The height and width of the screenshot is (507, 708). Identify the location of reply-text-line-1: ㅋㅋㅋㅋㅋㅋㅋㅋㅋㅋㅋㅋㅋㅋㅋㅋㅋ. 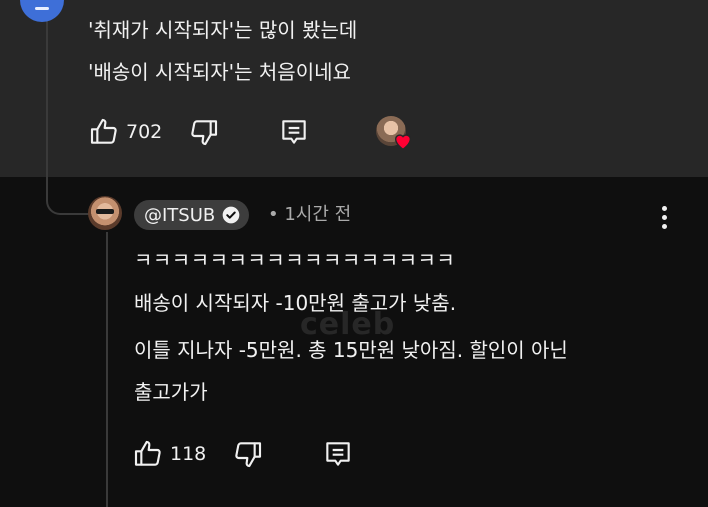
(295, 260).